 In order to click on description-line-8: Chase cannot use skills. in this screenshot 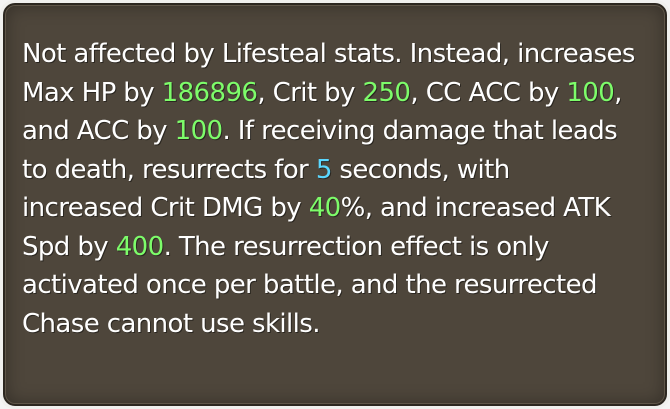, I will do `click(342, 324)`.